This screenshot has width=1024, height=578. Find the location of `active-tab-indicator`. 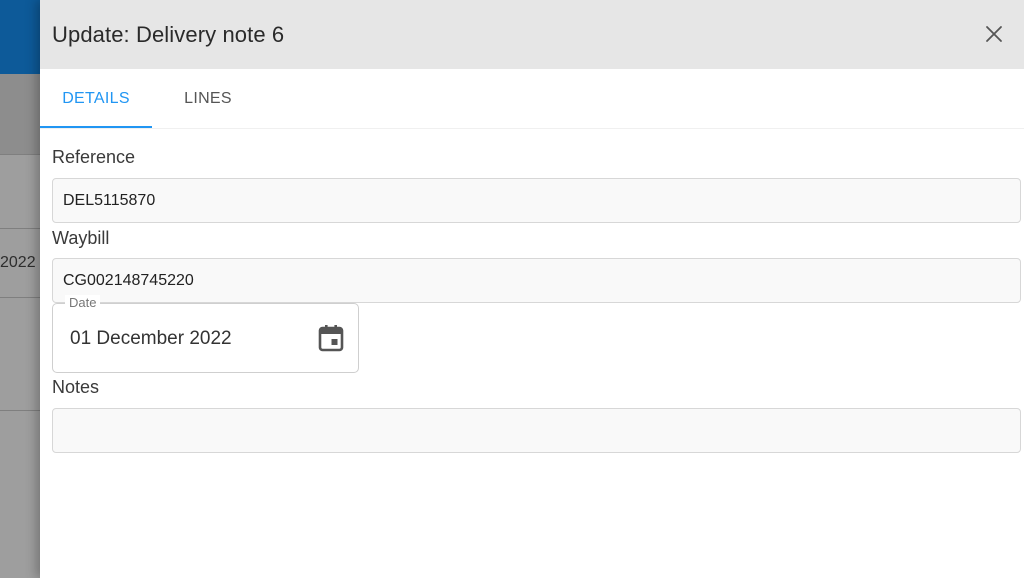

active-tab-indicator is located at coordinates (96, 127).